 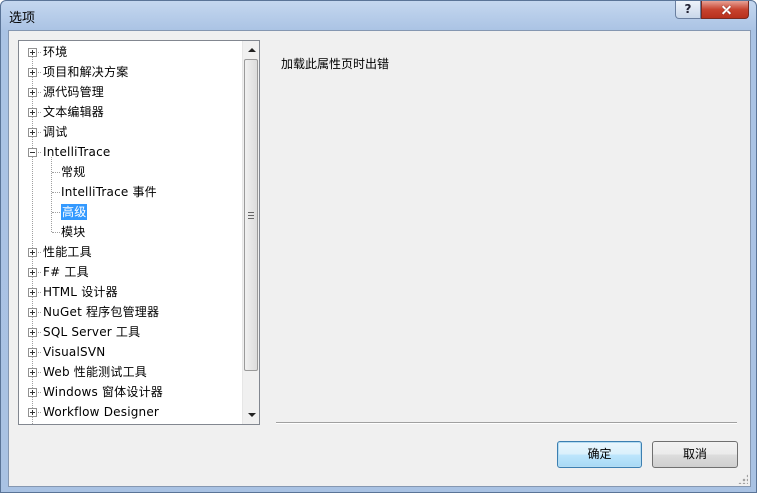 I want to click on tree-item: SQL Server 工具, so click(x=130, y=332).